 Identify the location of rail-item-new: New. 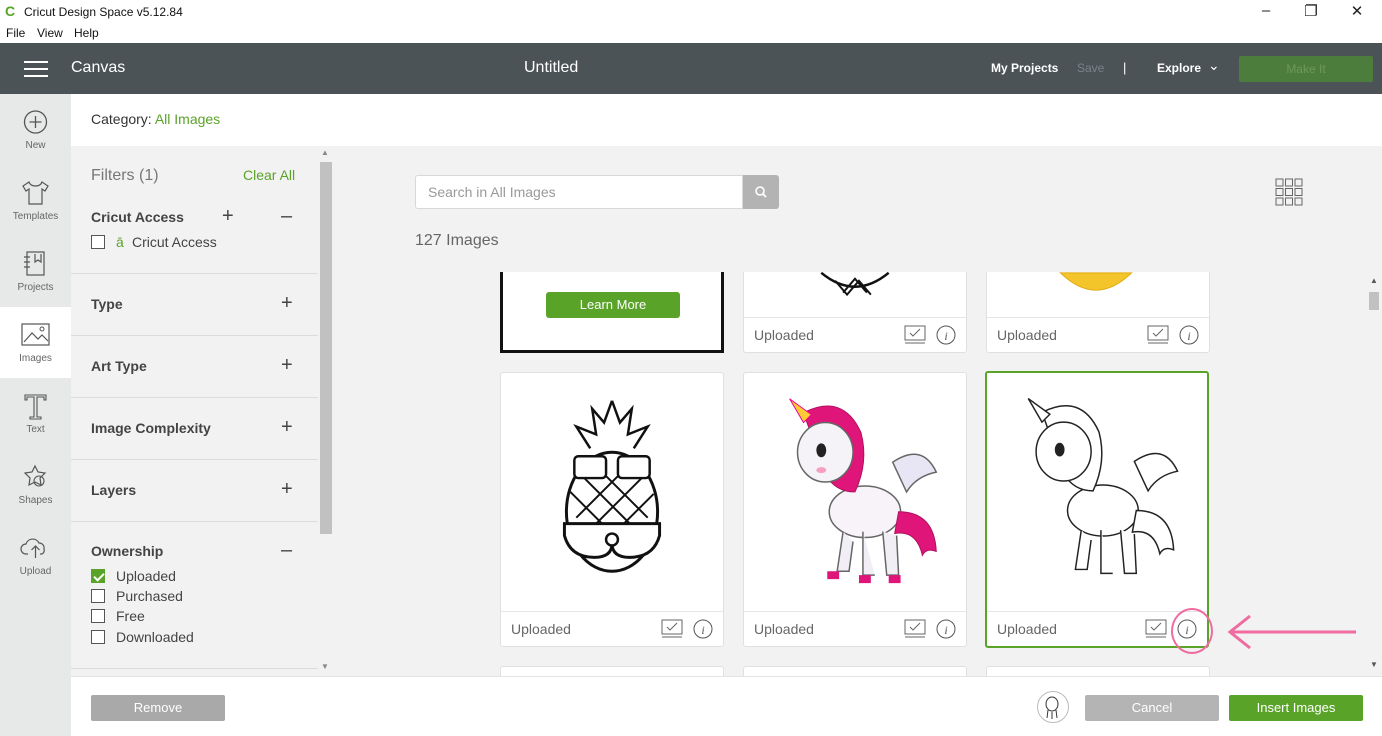
(35, 129).